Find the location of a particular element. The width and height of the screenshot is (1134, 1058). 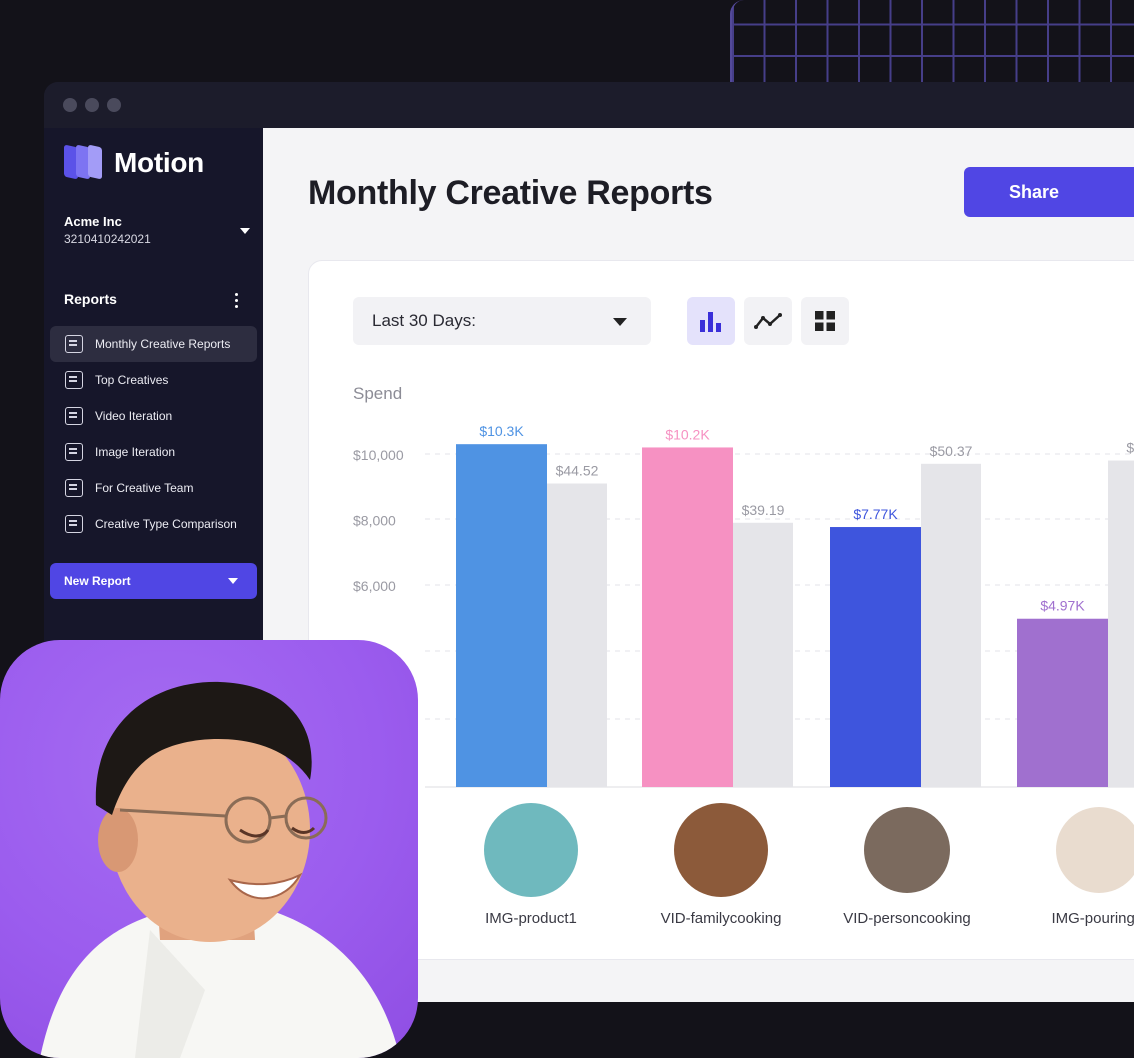

sidebar-item-monthly-creative-reports: Monthly Creative Reports is located at coordinates (153, 344).